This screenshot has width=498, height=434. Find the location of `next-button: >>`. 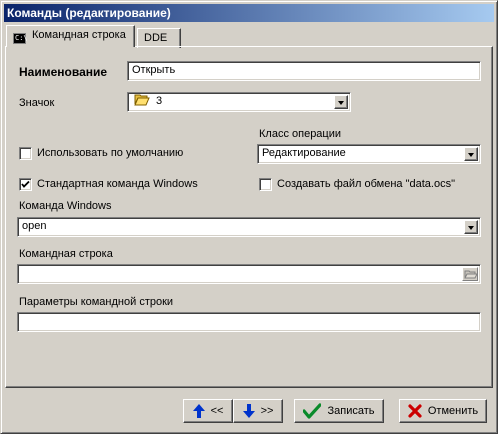

next-button: >> is located at coordinates (258, 411).